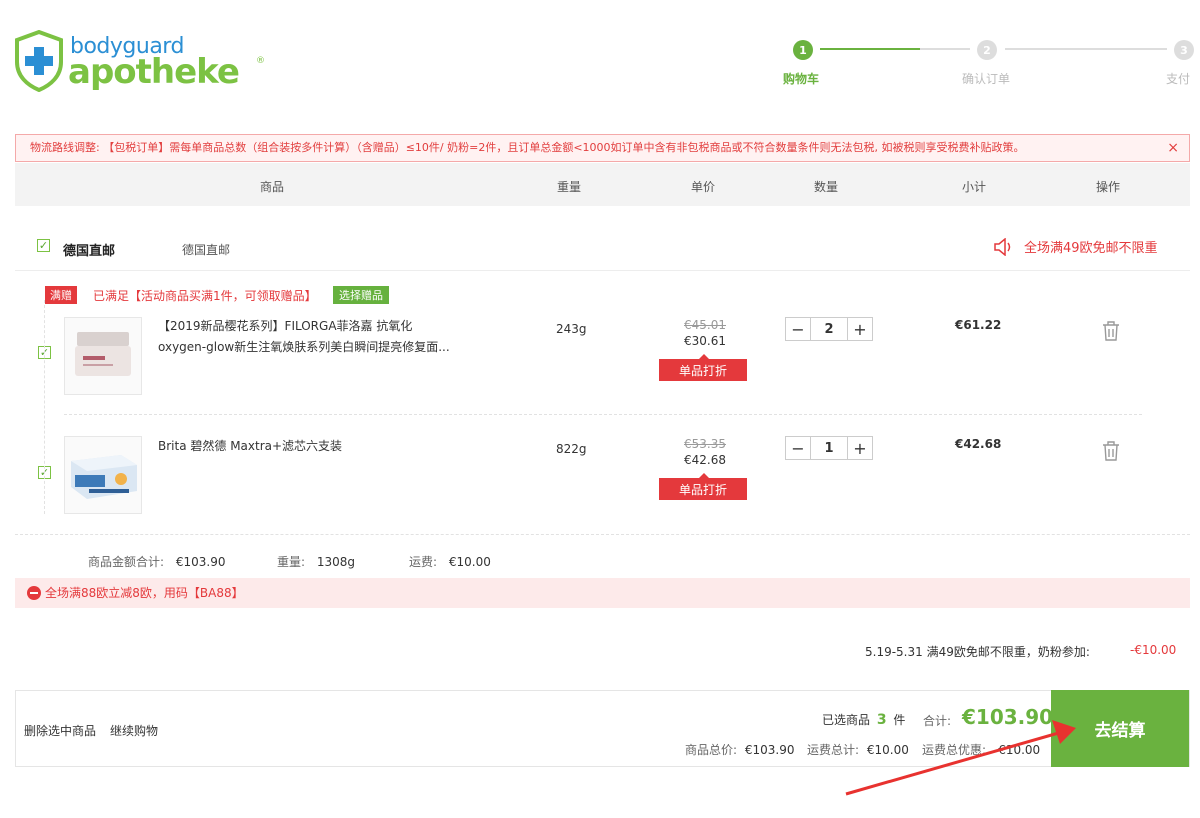 Image resolution: width=1200 pixels, height=818 pixels. What do you see at coordinates (361, 295) in the screenshot?
I see `select-gift-button: 选择赠品` at bounding box center [361, 295].